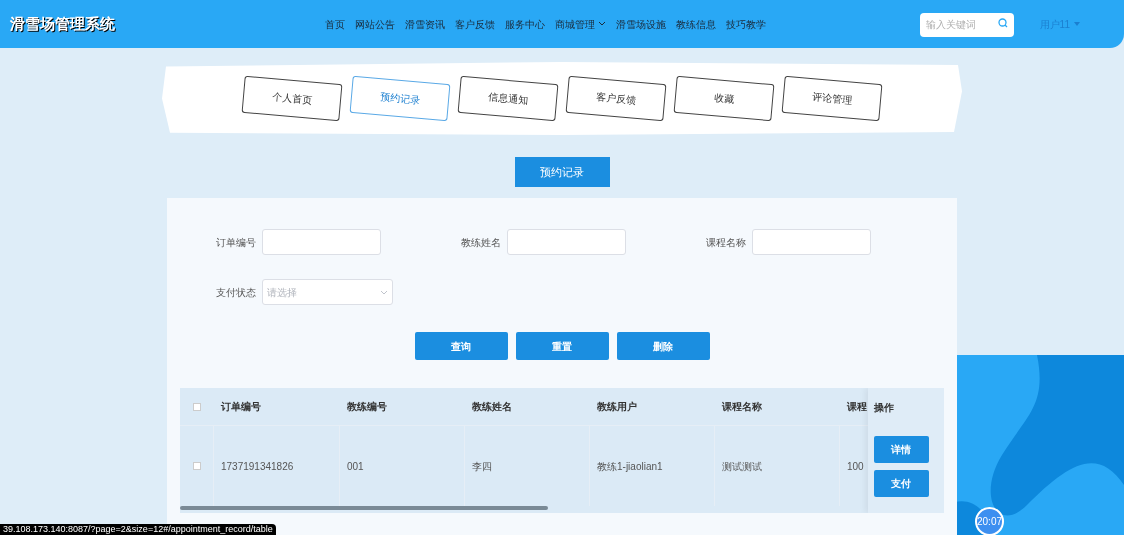 Image resolution: width=1124 pixels, height=535 pixels. Describe the element at coordinates (832, 98) in the screenshot. I see `tab: 评论管理` at that location.